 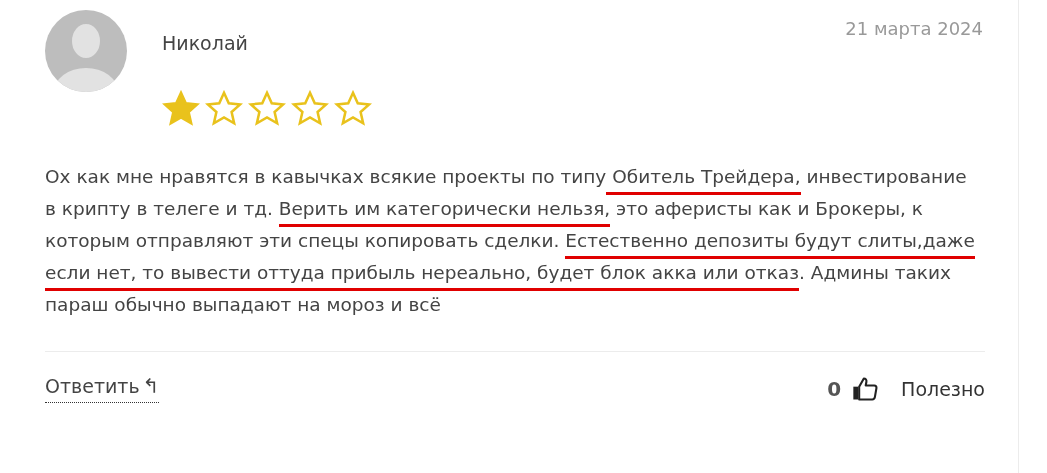 What do you see at coordinates (914, 28) in the screenshot?
I see `review-date: 21 марта 2024` at bounding box center [914, 28].